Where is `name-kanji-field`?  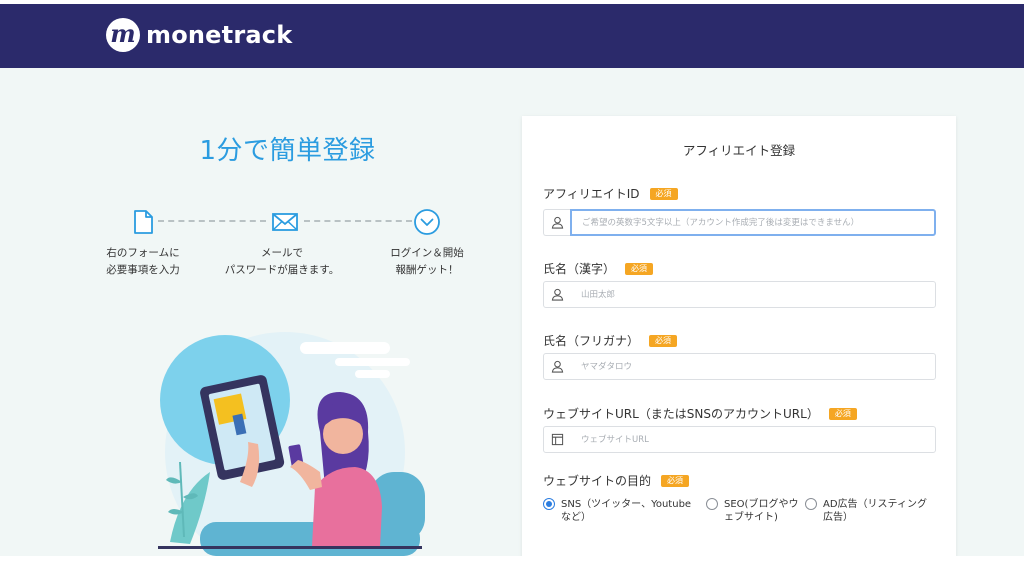 name-kanji-field is located at coordinates (739, 294).